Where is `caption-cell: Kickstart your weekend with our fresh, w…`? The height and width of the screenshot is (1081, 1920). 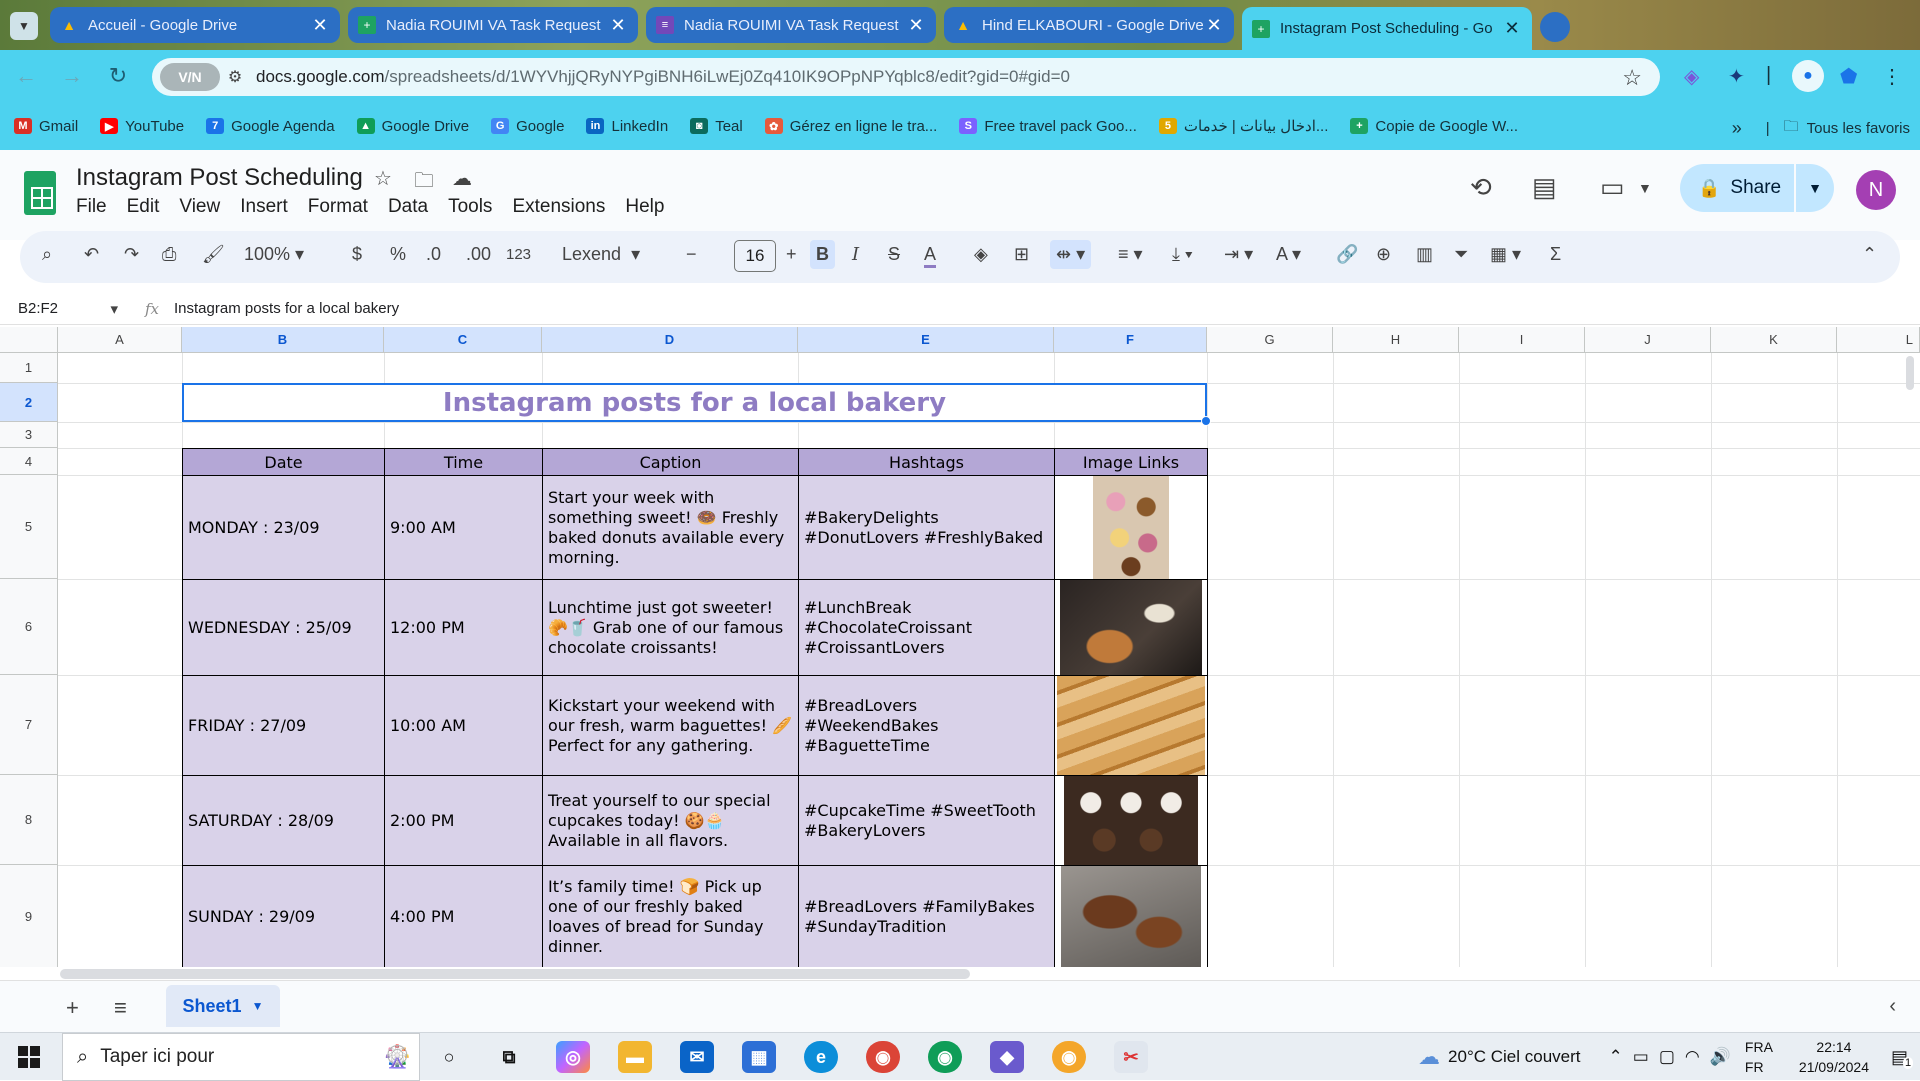 caption-cell: Kickstart your weekend with our fresh, w… is located at coordinates (670, 725).